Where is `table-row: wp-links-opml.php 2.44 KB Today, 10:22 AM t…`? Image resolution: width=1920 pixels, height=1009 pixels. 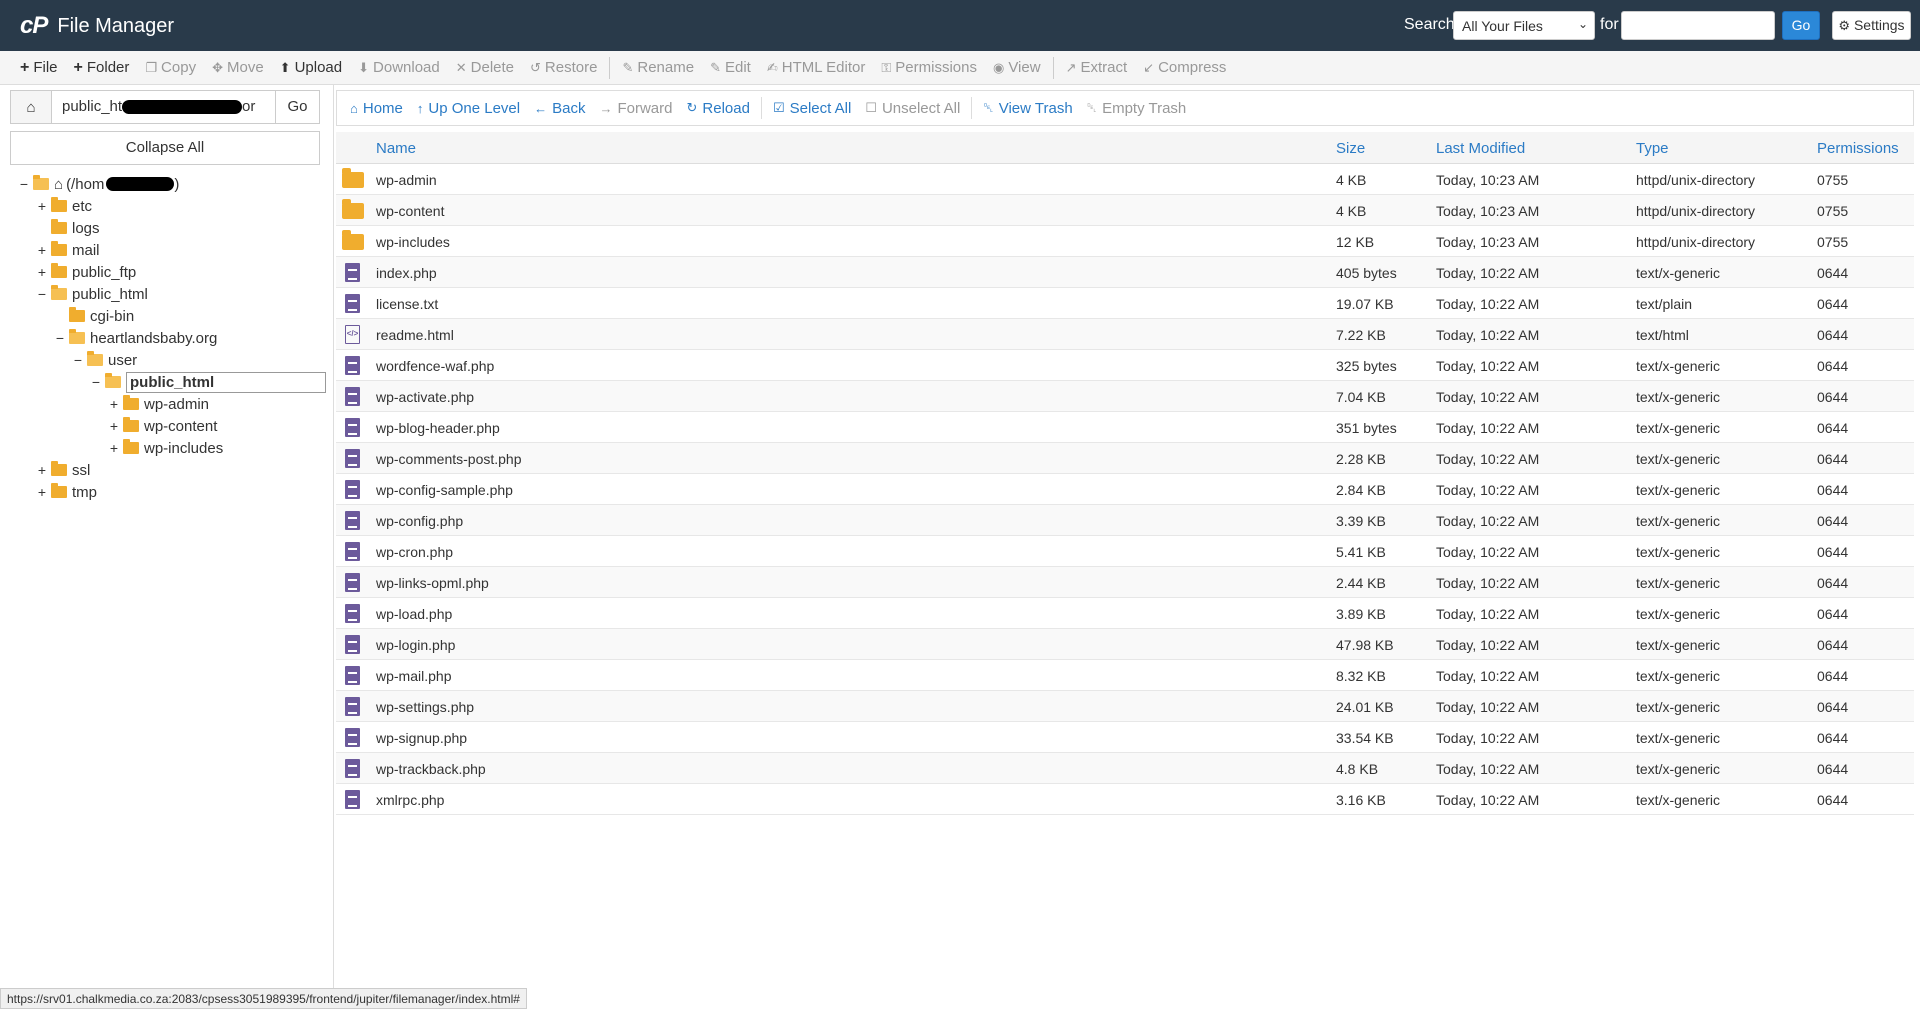 table-row: wp-links-opml.php 2.44 KB Today, 10:22 AM t… is located at coordinates (1125, 582).